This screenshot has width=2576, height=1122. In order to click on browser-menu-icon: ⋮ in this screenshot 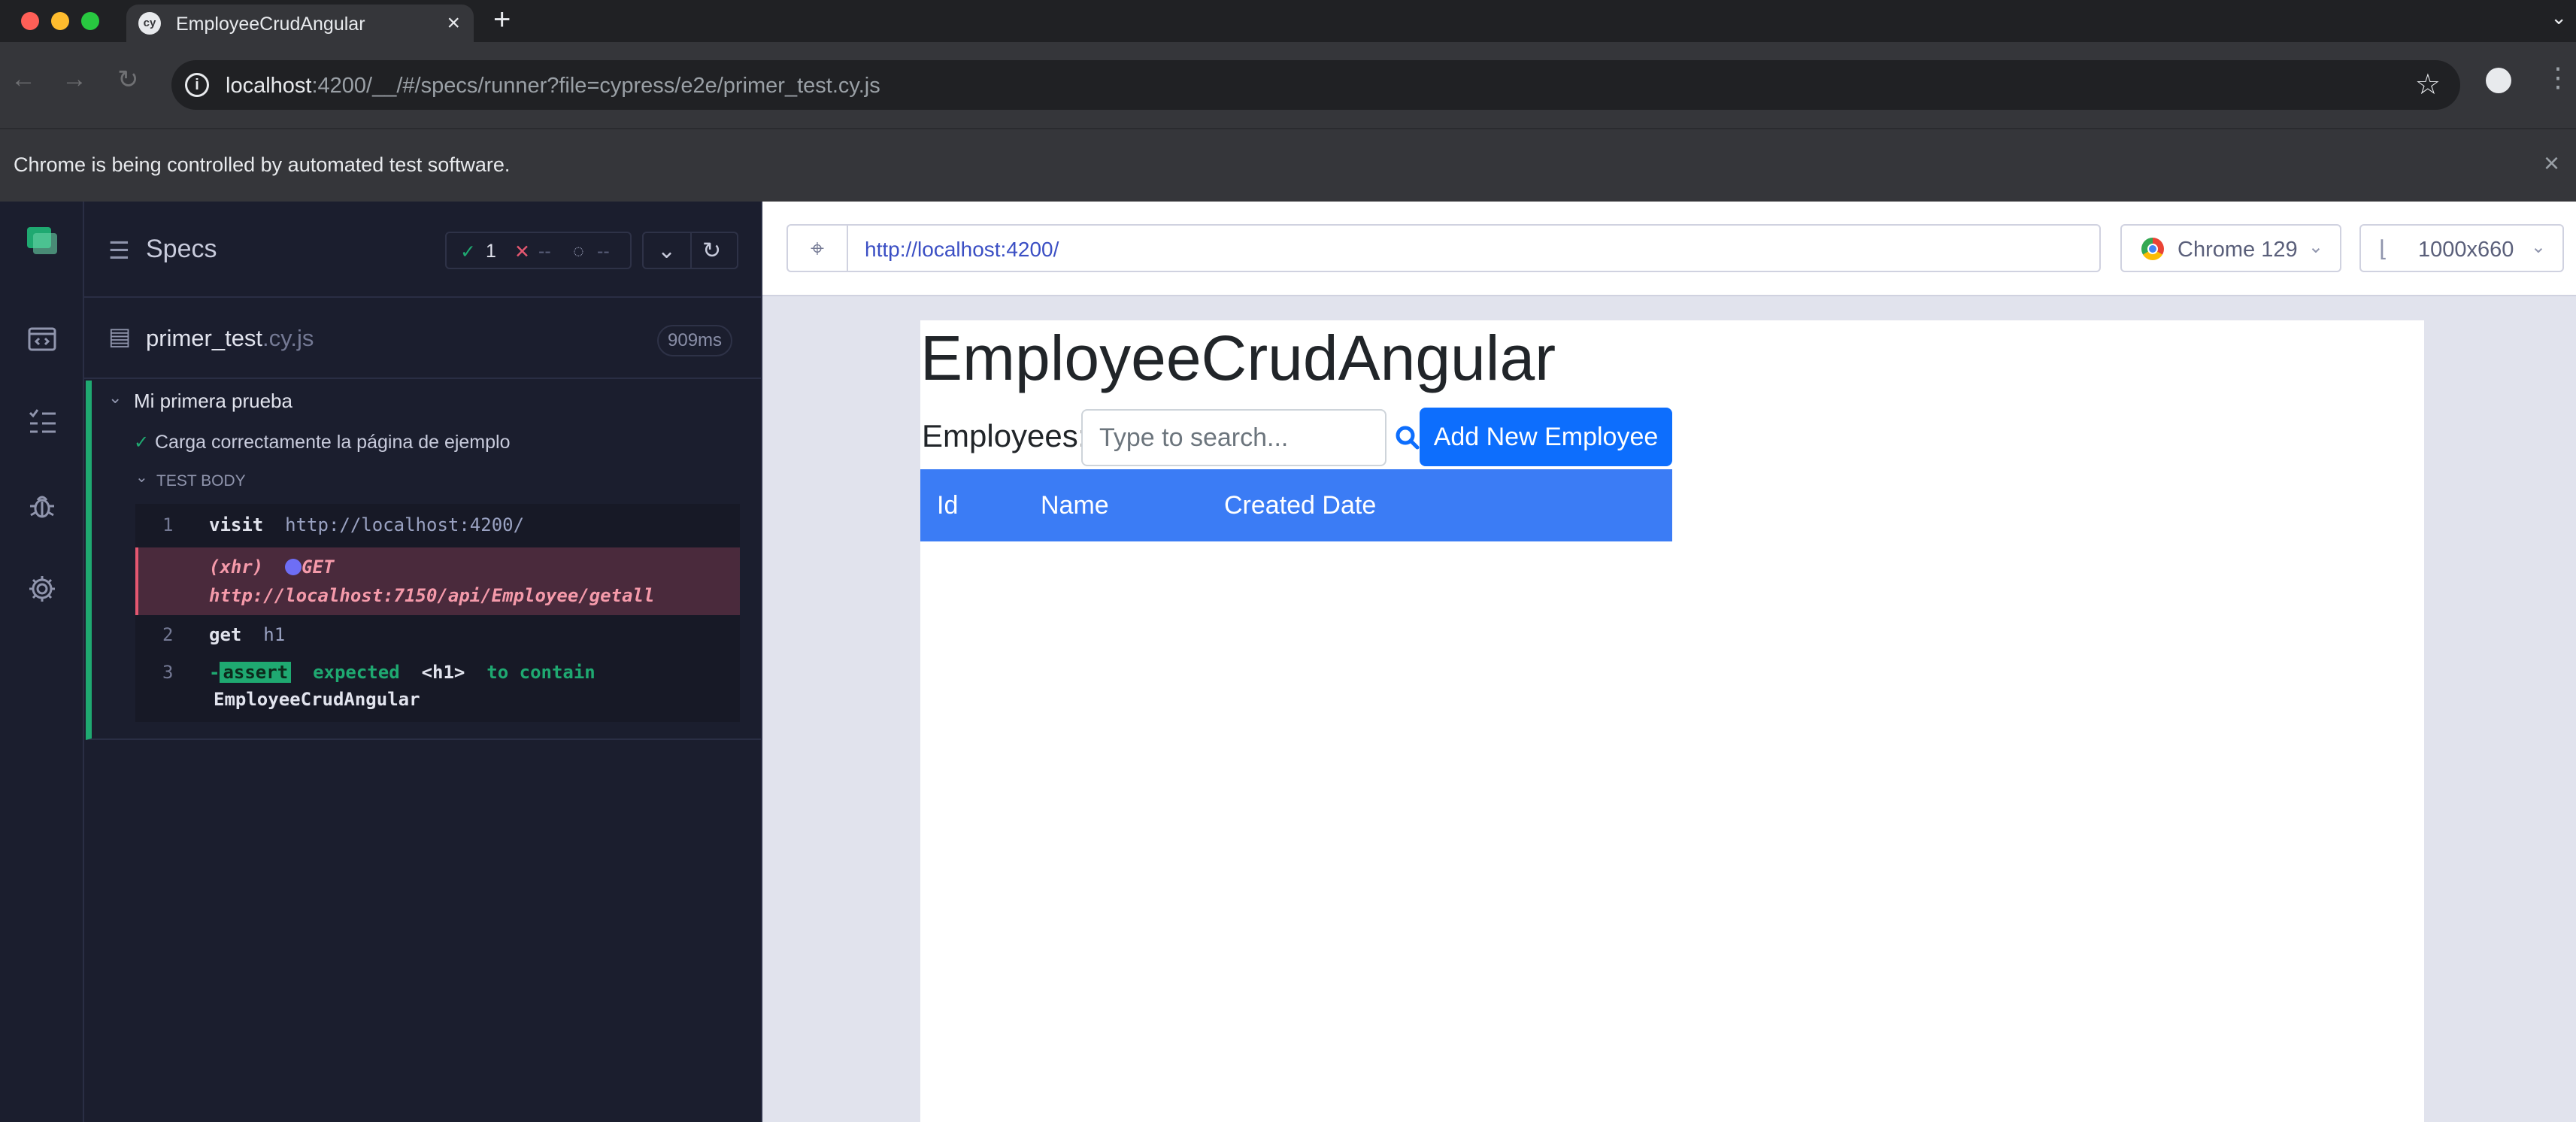, I will do `click(2557, 77)`.